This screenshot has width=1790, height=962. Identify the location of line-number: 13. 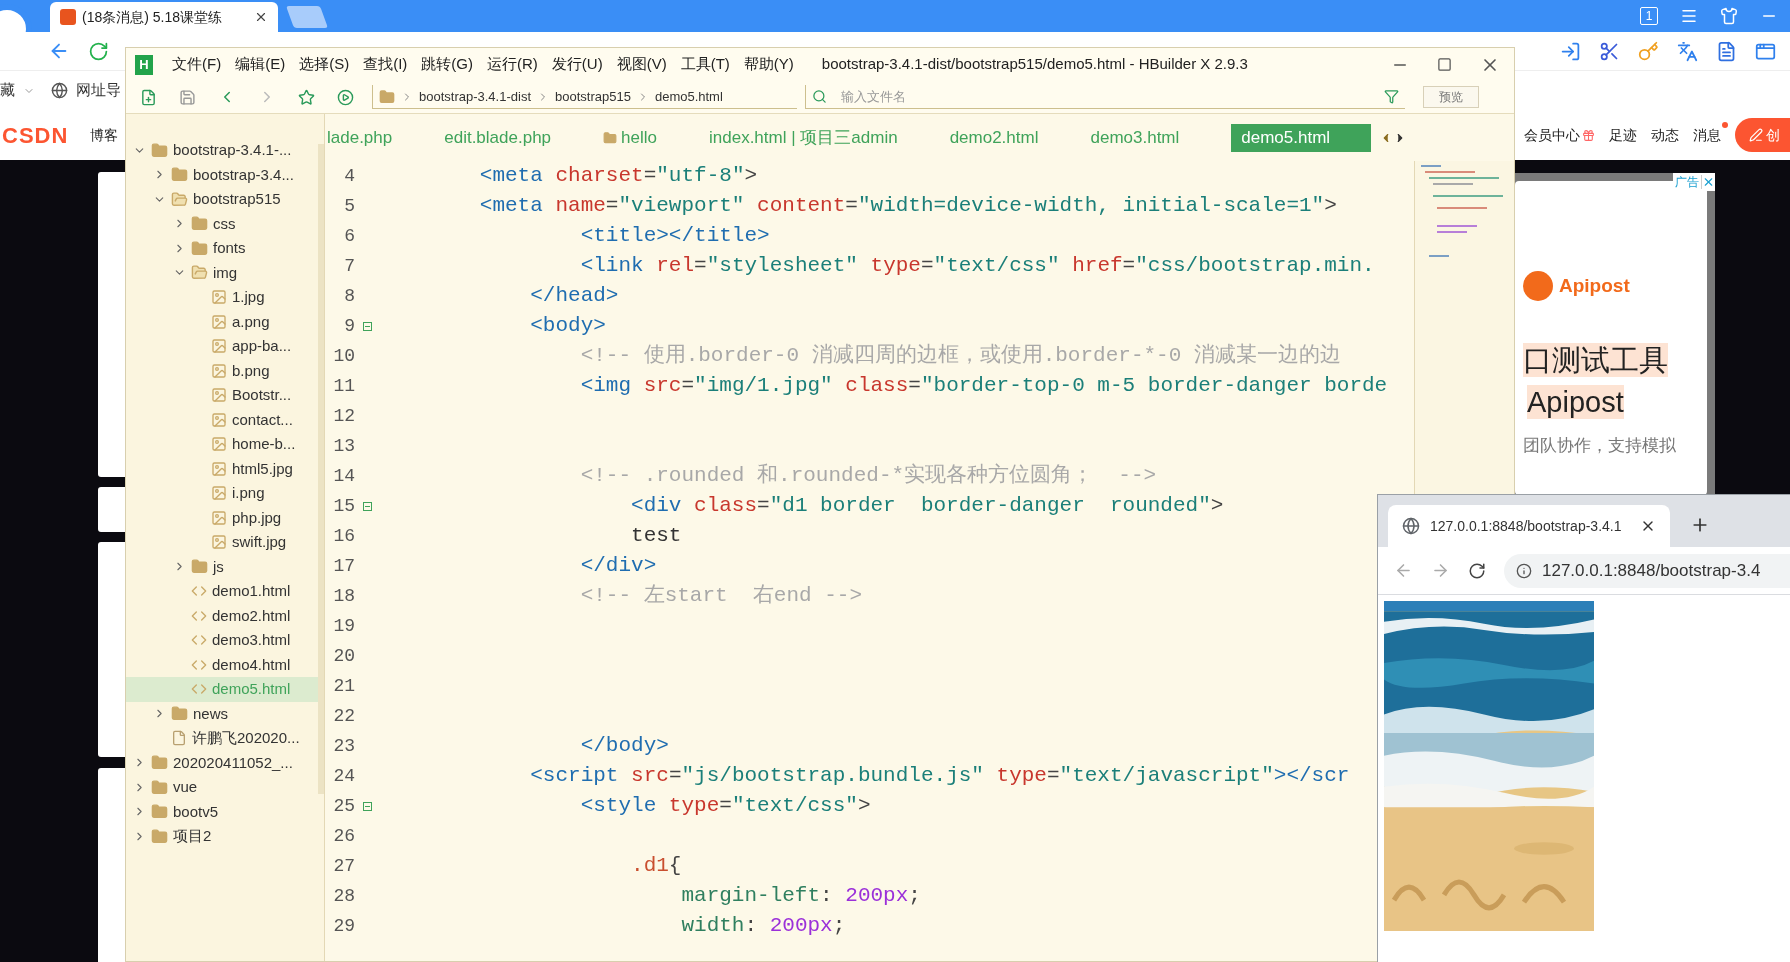
(343, 446).